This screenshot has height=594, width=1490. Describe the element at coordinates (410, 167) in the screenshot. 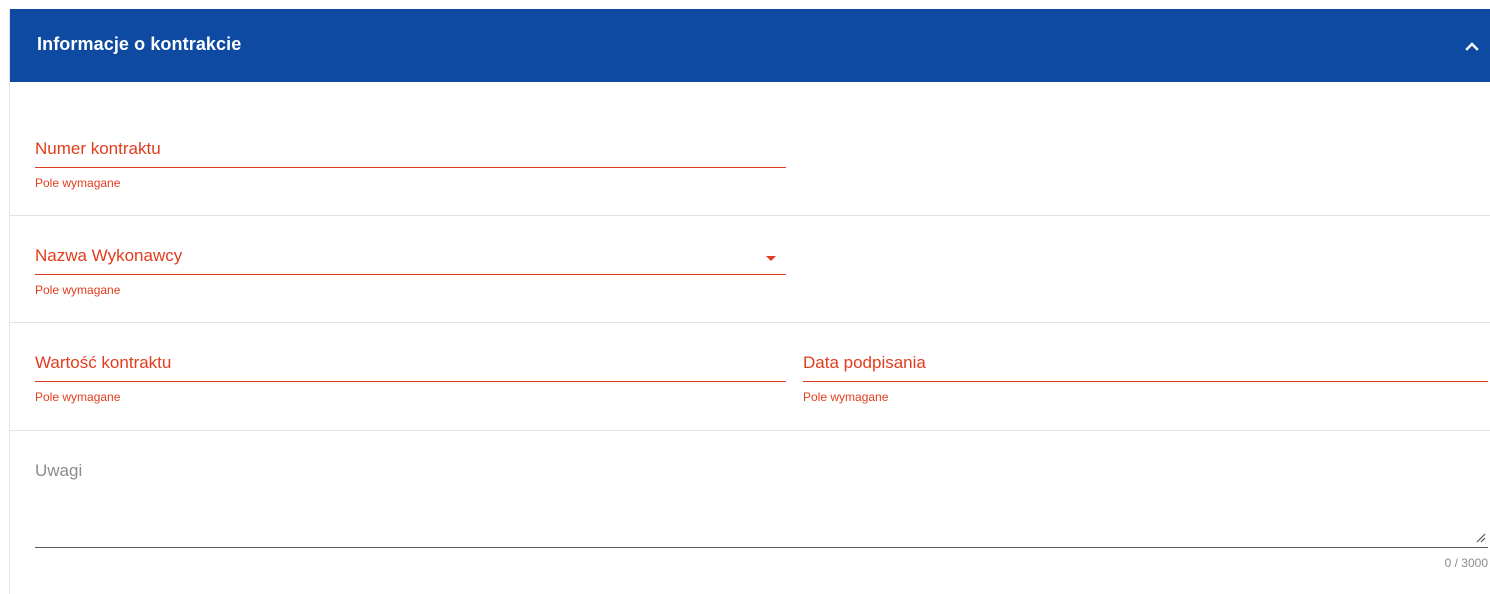

I see `contract-number-underline` at that location.